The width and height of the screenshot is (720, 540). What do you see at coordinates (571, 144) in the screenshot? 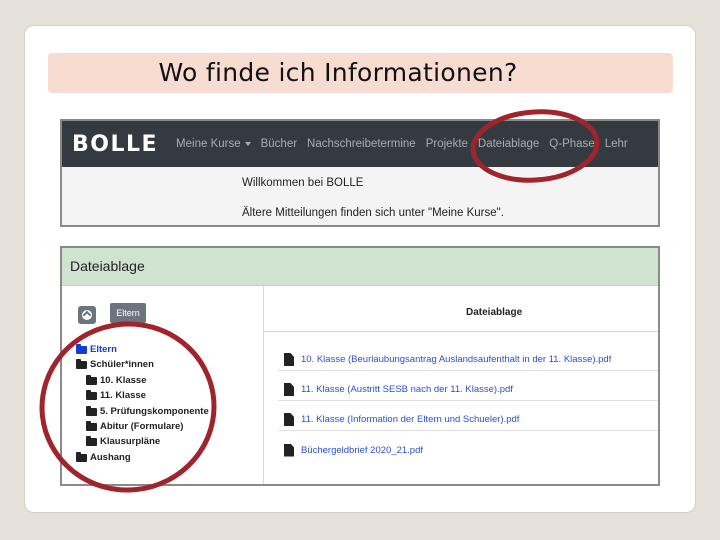
I see `nav-item-q-phase: Q-Phase` at bounding box center [571, 144].